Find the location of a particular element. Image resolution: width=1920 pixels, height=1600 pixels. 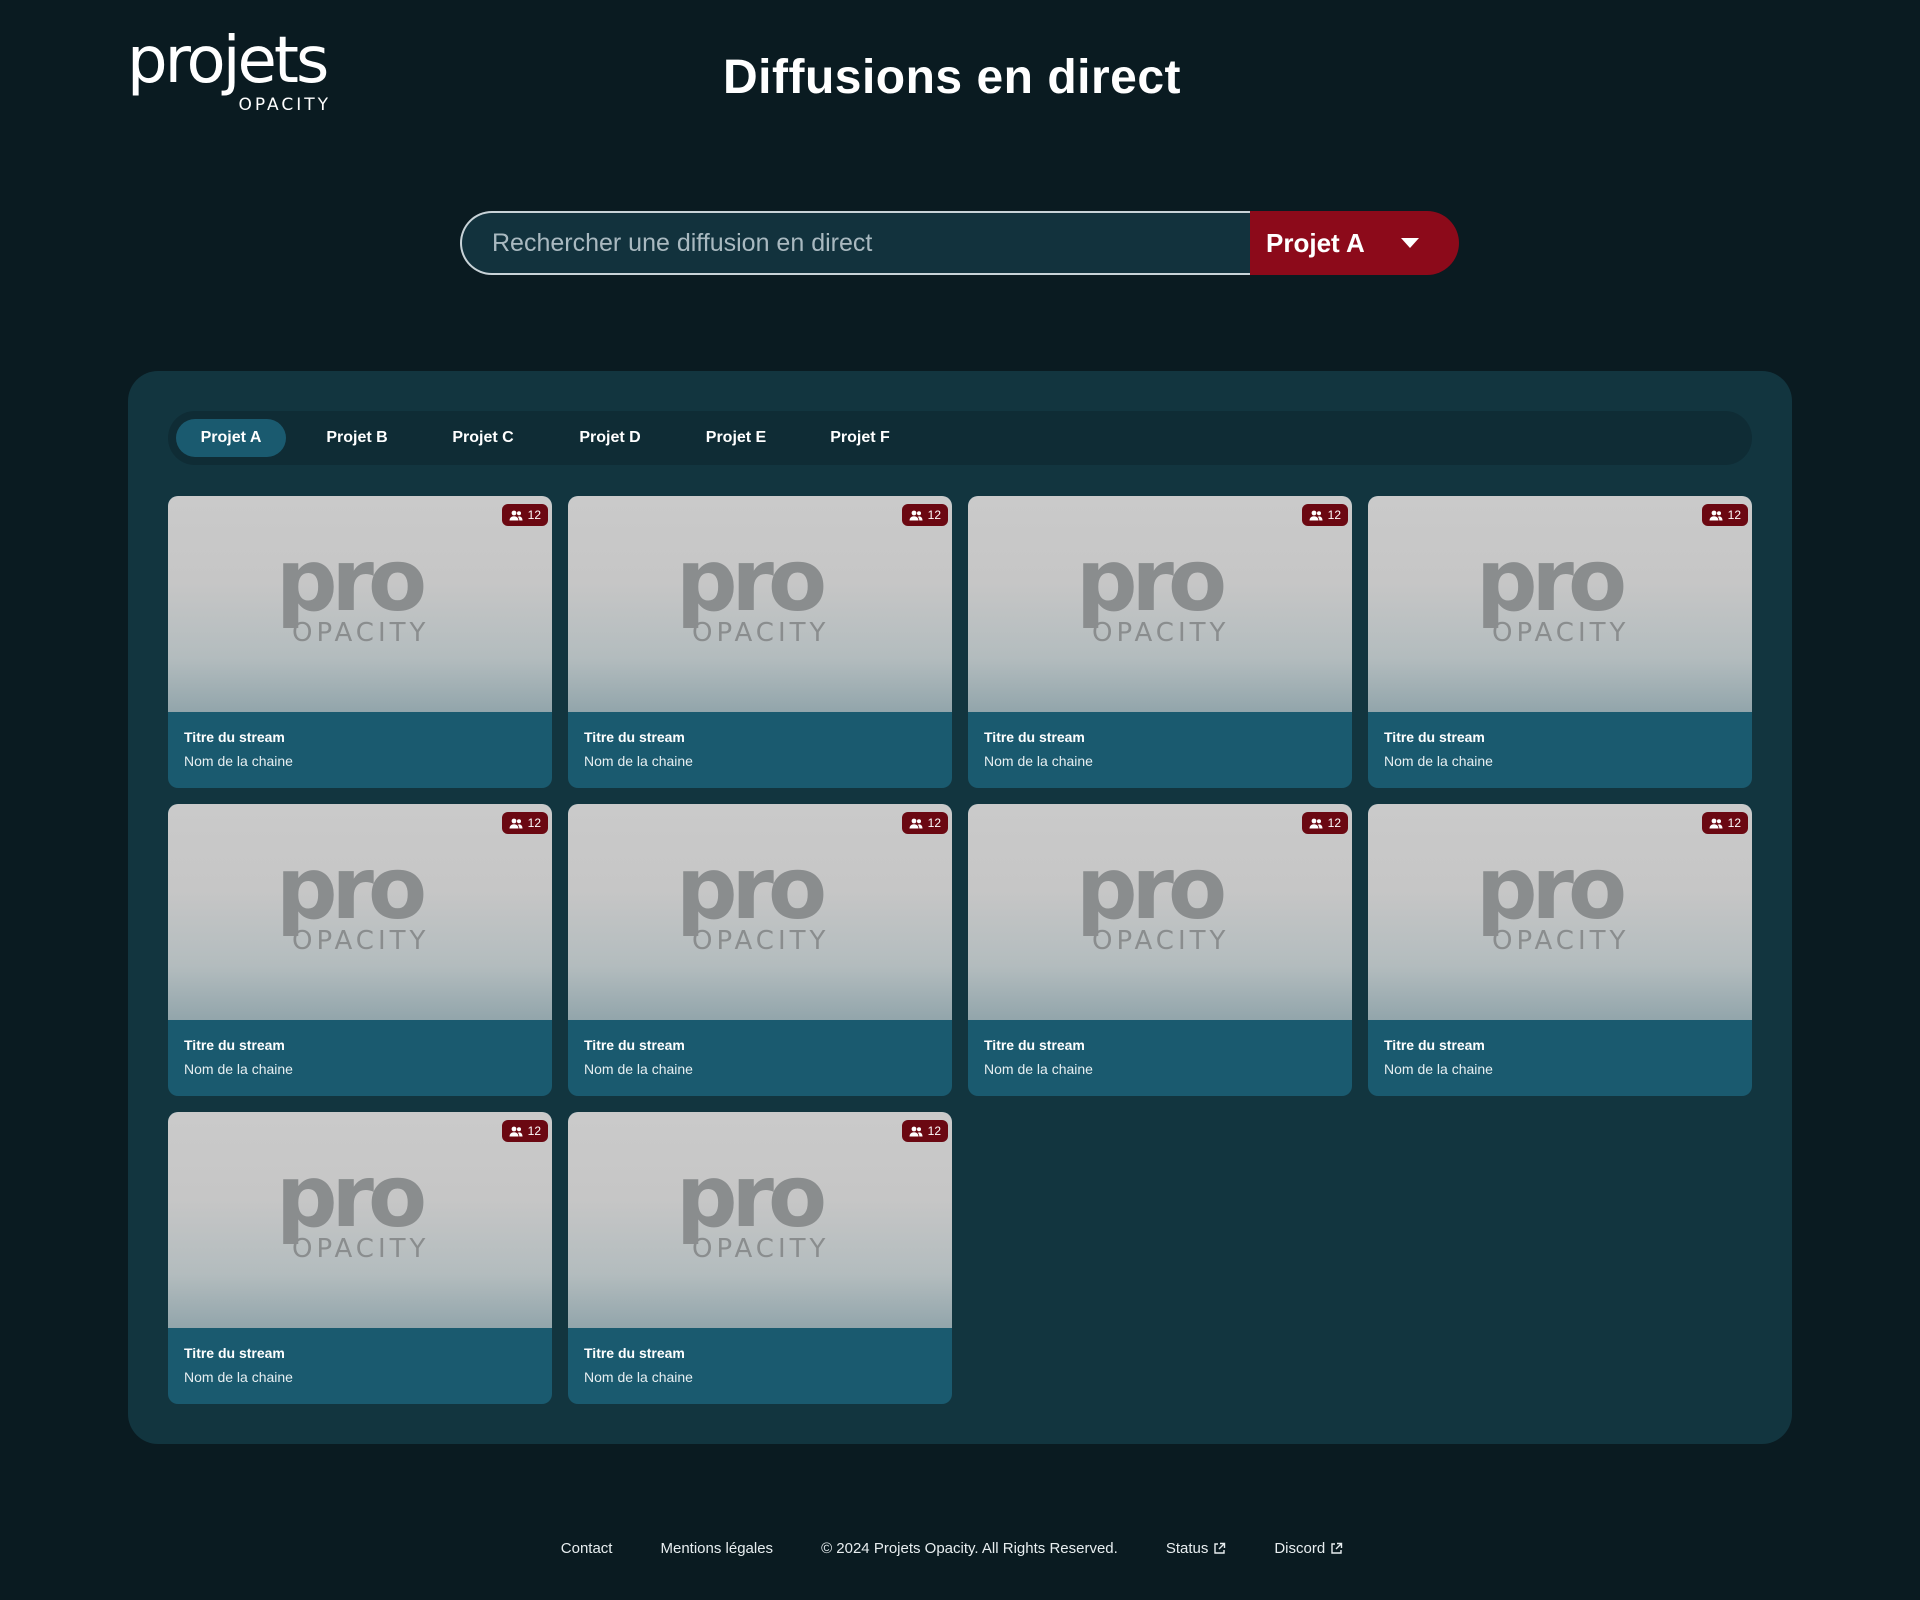

footer-discord-label: Discord is located at coordinates (1300, 1548).